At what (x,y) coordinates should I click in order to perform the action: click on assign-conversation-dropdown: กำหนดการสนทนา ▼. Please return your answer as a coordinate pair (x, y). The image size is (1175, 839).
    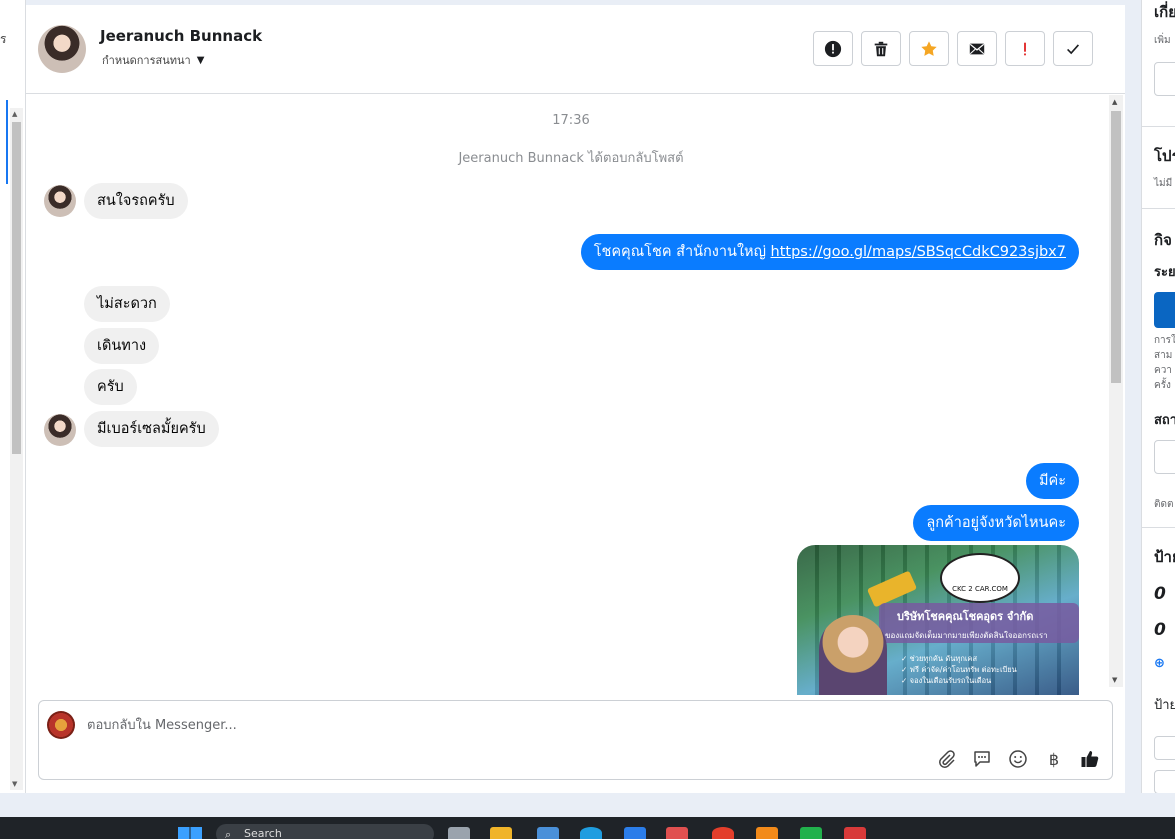
    Looking at the image, I should click on (153, 60).